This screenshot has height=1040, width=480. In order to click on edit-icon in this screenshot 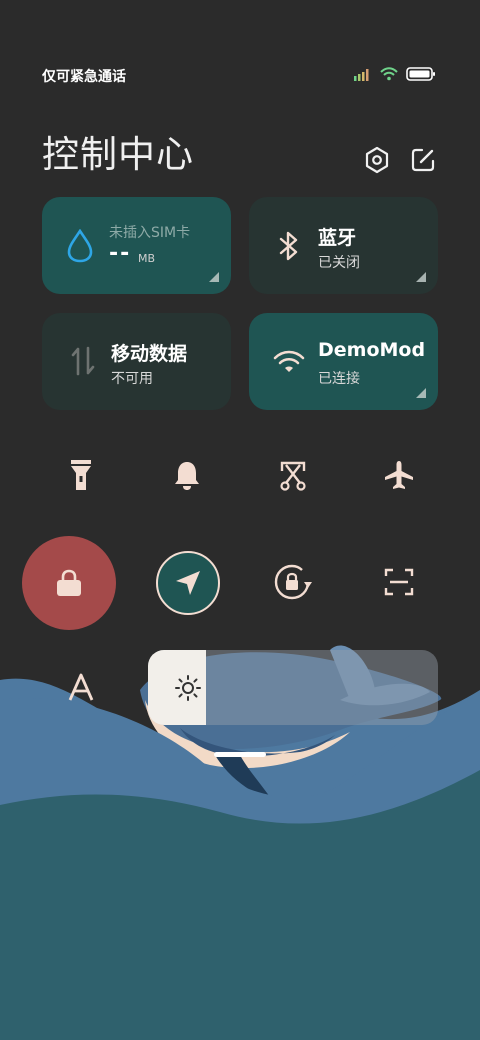, I will do `click(423, 160)`.